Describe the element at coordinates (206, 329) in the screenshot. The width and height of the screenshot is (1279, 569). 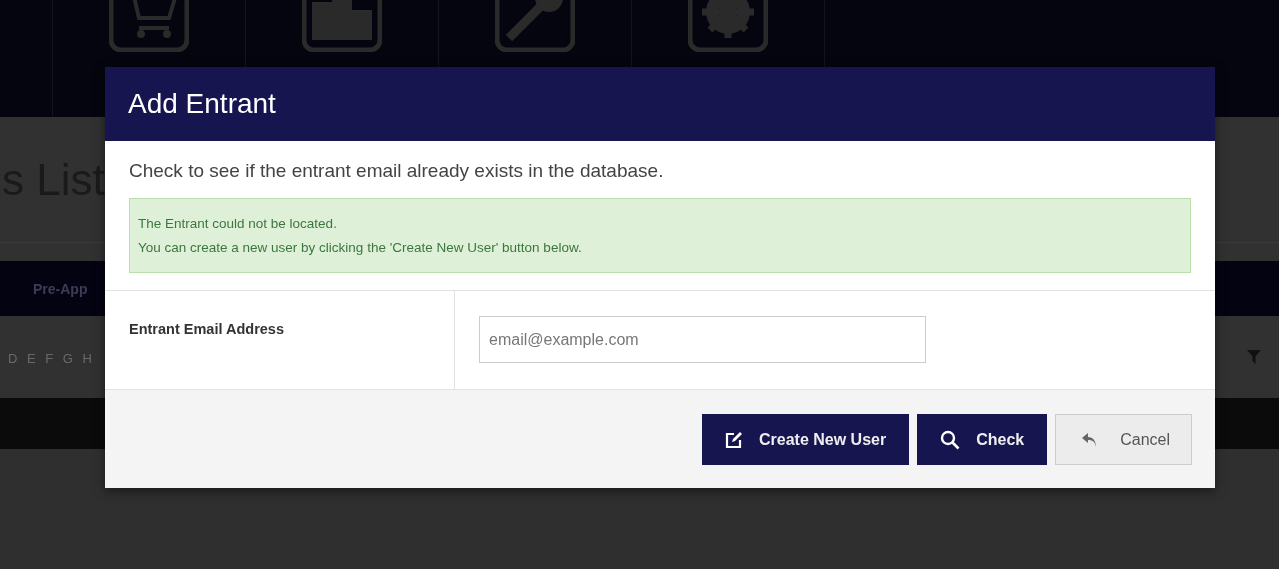
I see `field-label: Entrant Email Address` at that location.